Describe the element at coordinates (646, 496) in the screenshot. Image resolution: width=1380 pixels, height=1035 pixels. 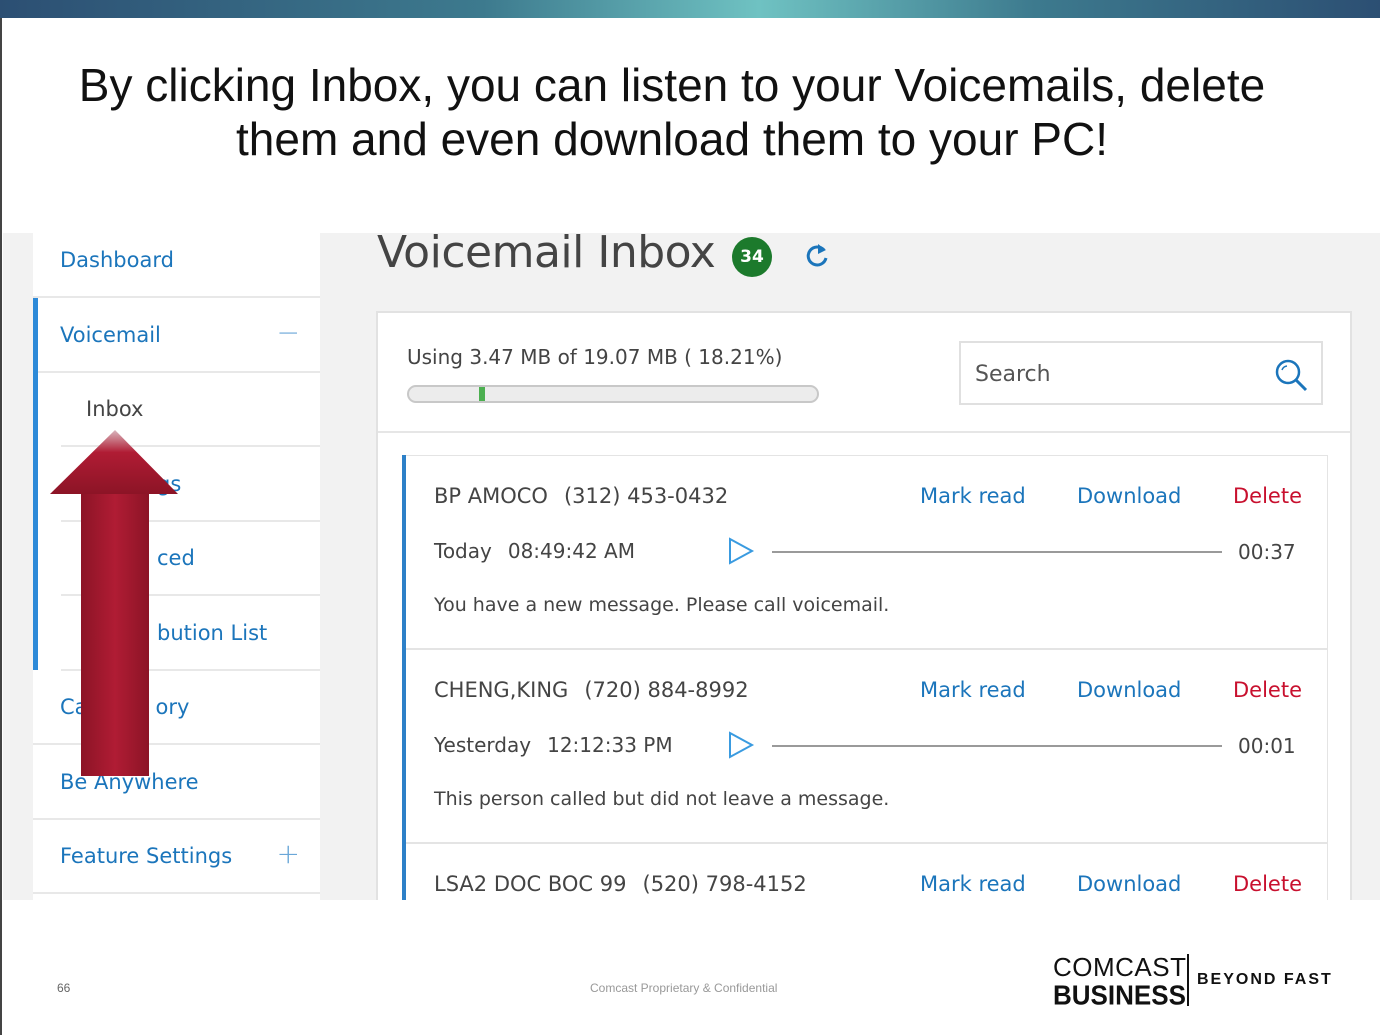
I see `caller-number: (312) 453-0432` at that location.